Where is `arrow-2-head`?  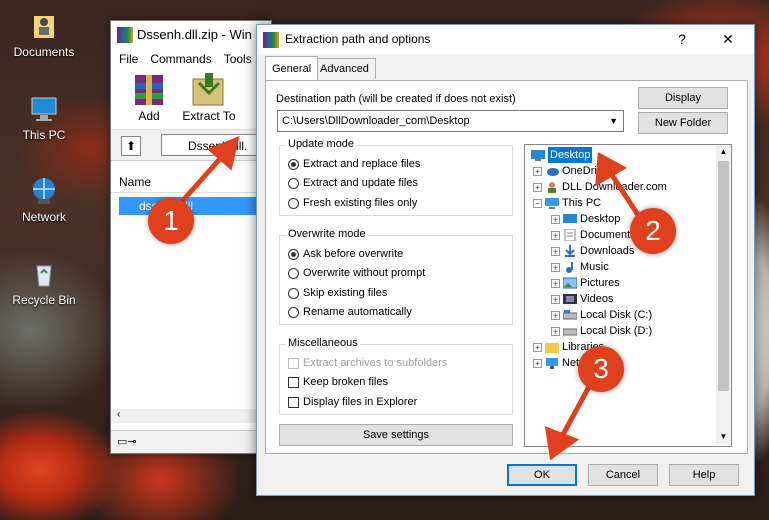 arrow-2-head is located at coordinates (611, 169).